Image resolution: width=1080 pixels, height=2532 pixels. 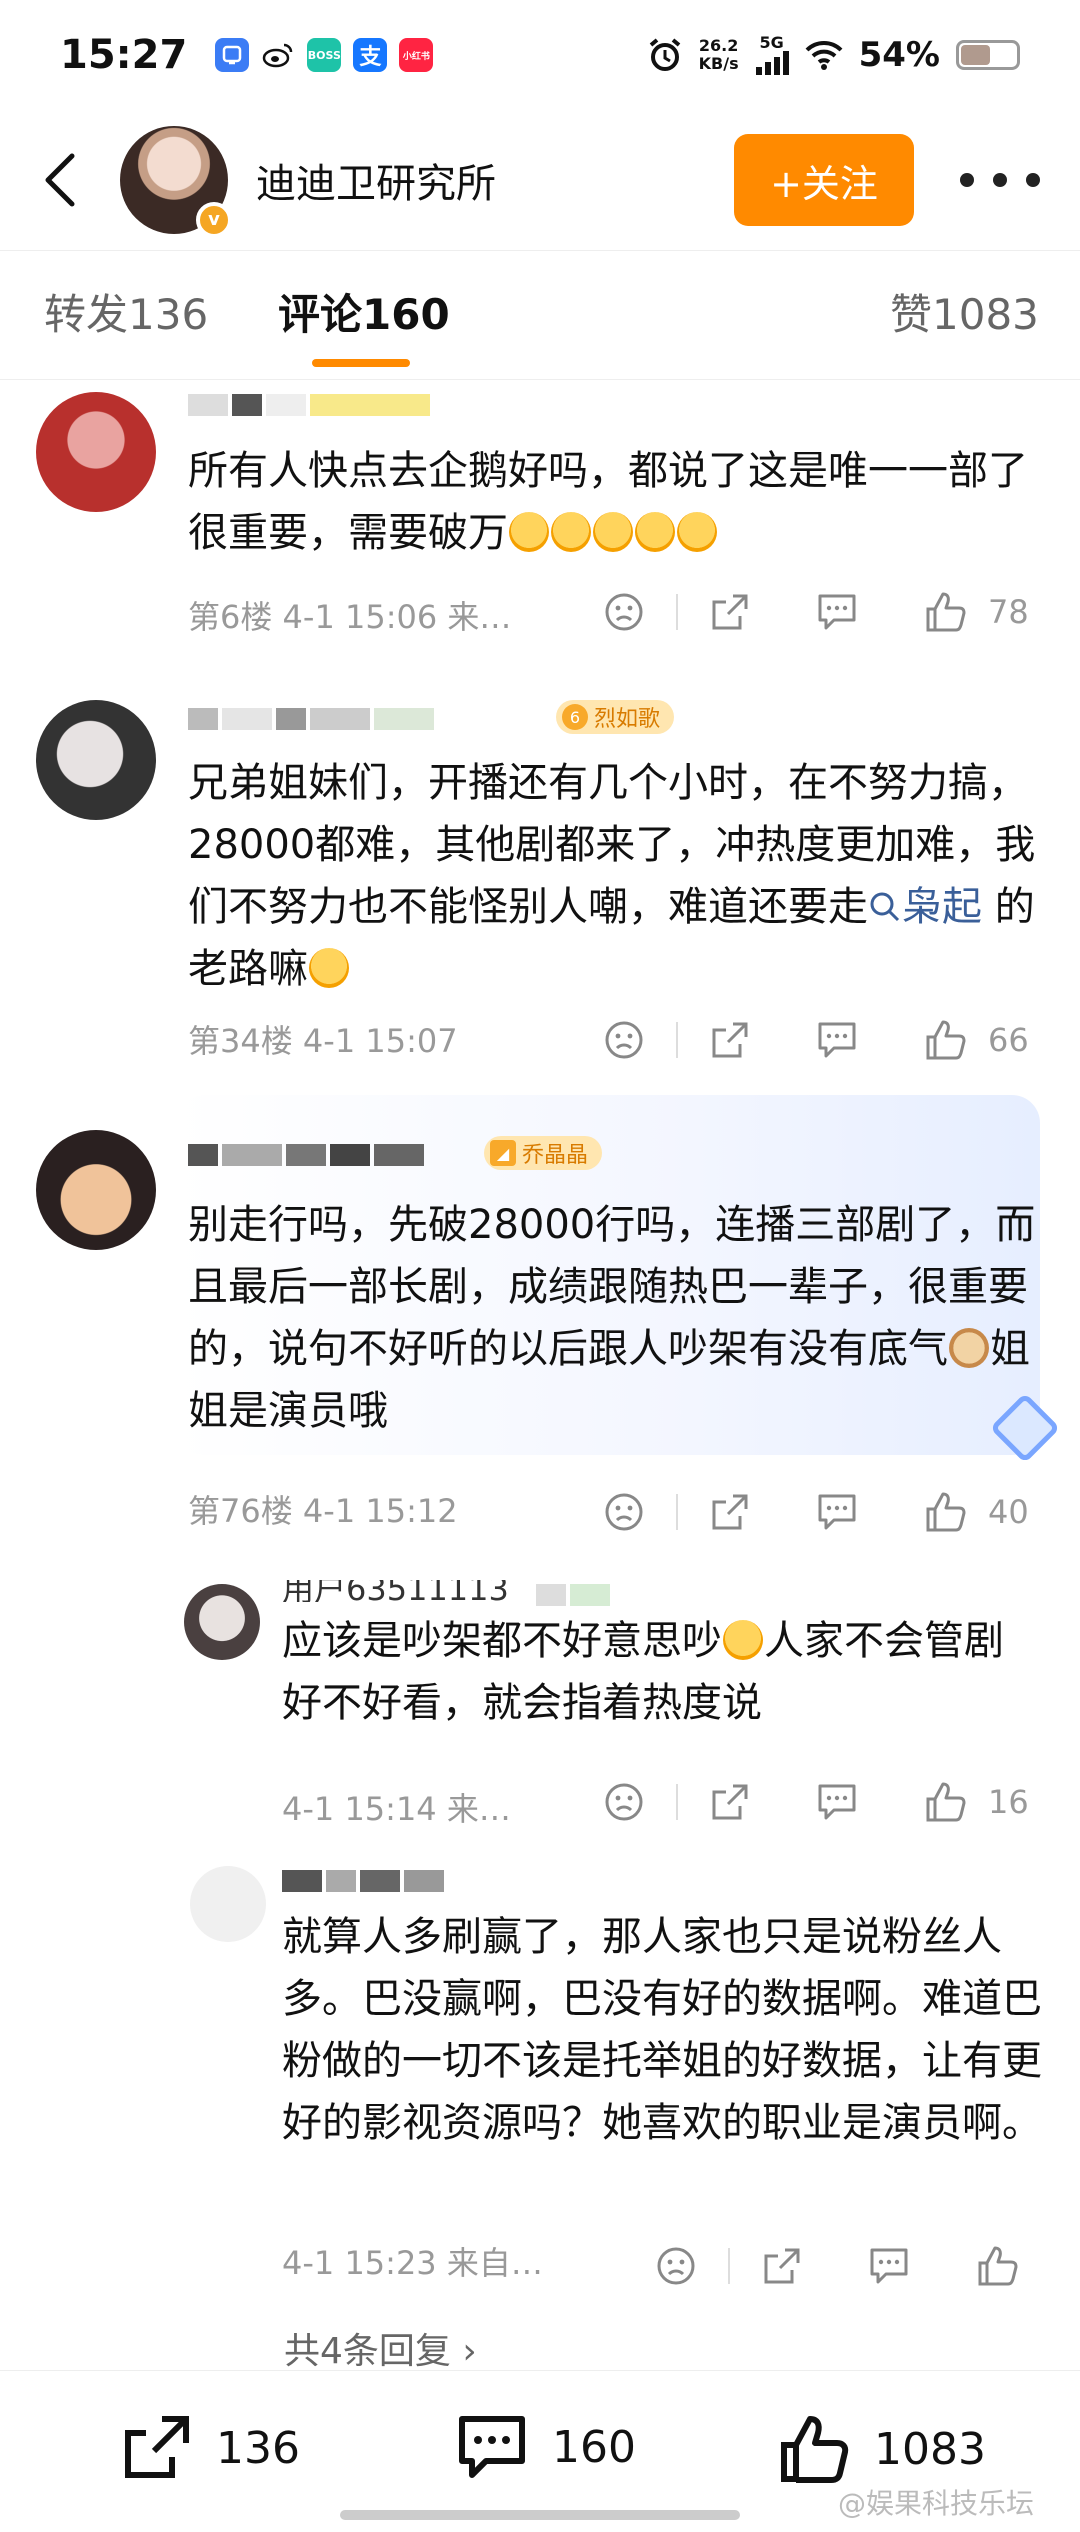 I want to click on boss-icon: BOSS, so click(x=324, y=55).